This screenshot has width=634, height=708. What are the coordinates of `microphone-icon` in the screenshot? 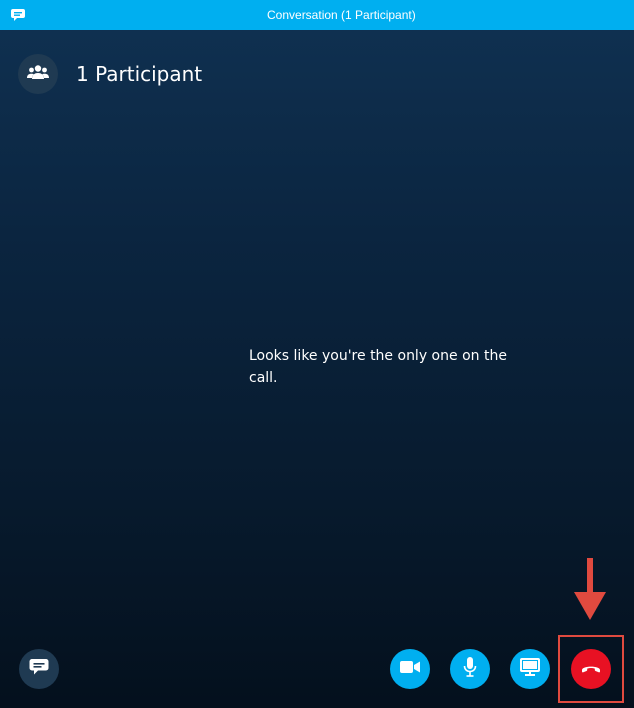 It's located at (470, 669).